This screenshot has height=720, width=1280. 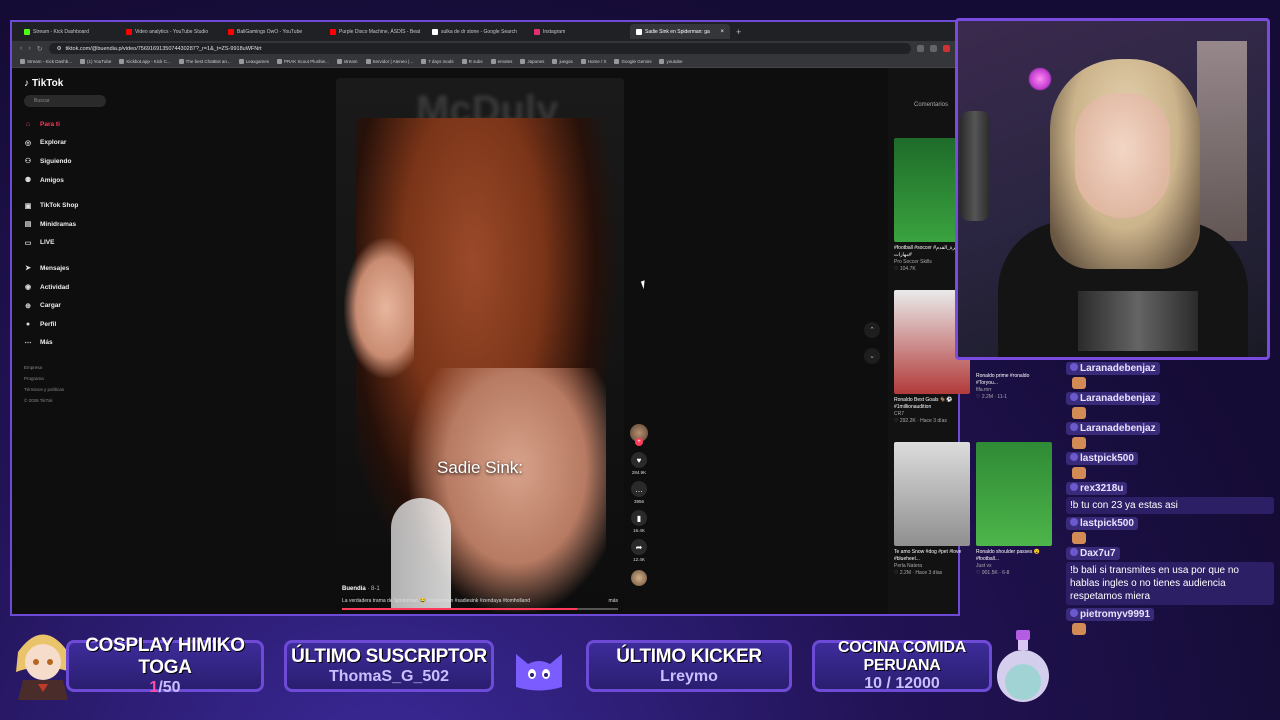 I want to click on goal-cosplay-current: 1, so click(x=154, y=687).